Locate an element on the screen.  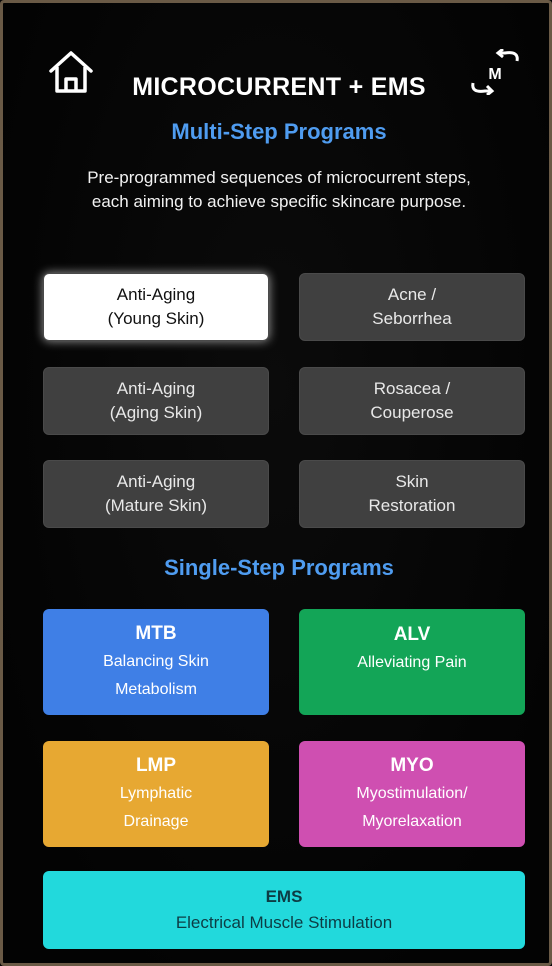
program-rosacea-couperose-button: Rosacea / Couperose is located at coordinates (412, 401).